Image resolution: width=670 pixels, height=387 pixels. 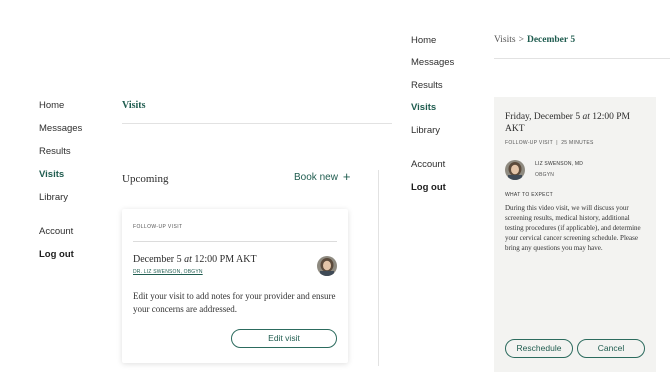 I want to click on breadcrumb: Visits > December 5, so click(x=534, y=40).